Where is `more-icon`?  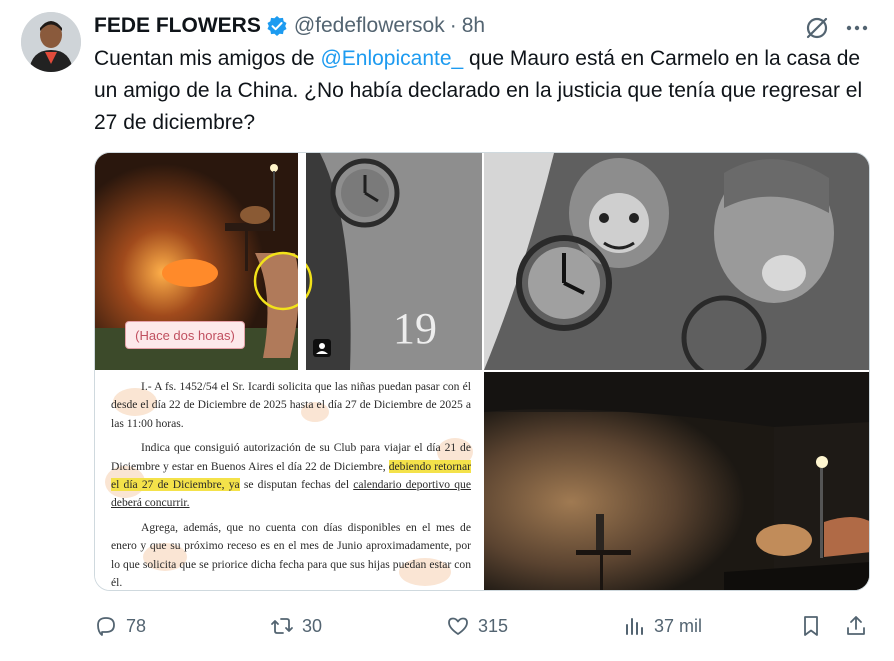
more-icon is located at coordinates (857, 28).